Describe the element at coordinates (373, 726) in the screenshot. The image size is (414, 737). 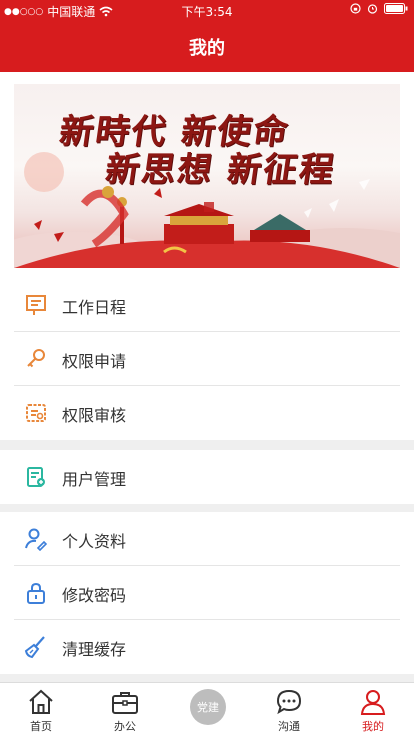
I see `tab-label: 我的` at that location.